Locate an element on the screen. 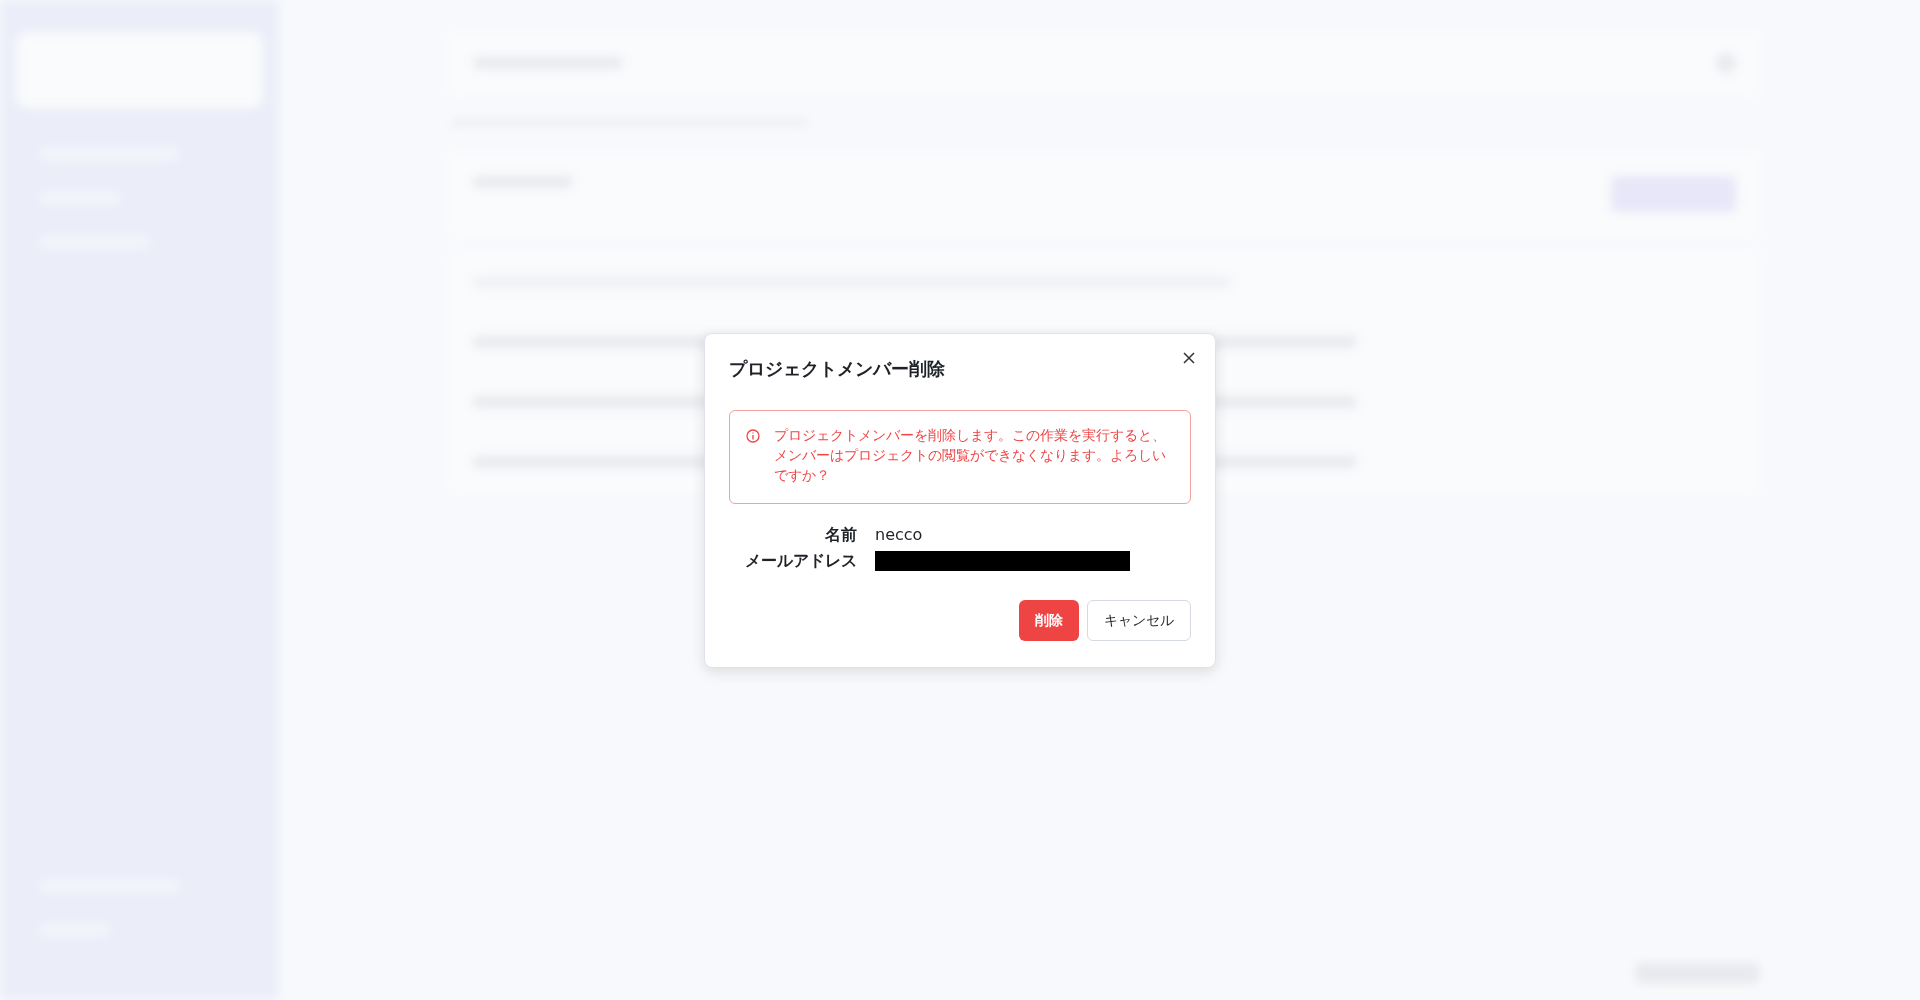 The height and width of the screenshot is (1000, 1920). close-icon is located at coordinates (1189, 358).